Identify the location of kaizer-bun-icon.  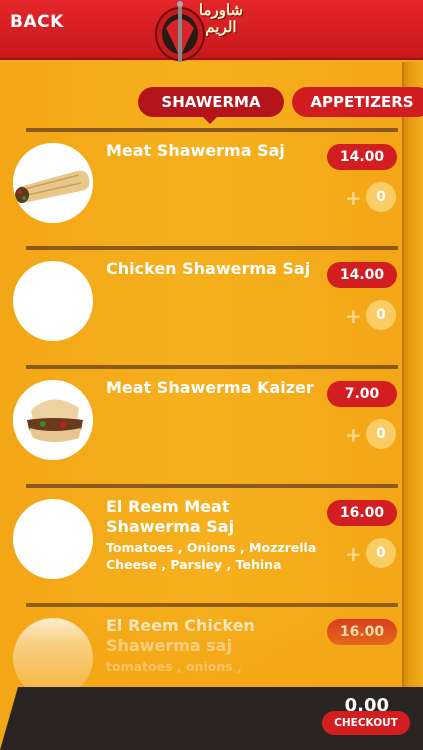
(53, 420).